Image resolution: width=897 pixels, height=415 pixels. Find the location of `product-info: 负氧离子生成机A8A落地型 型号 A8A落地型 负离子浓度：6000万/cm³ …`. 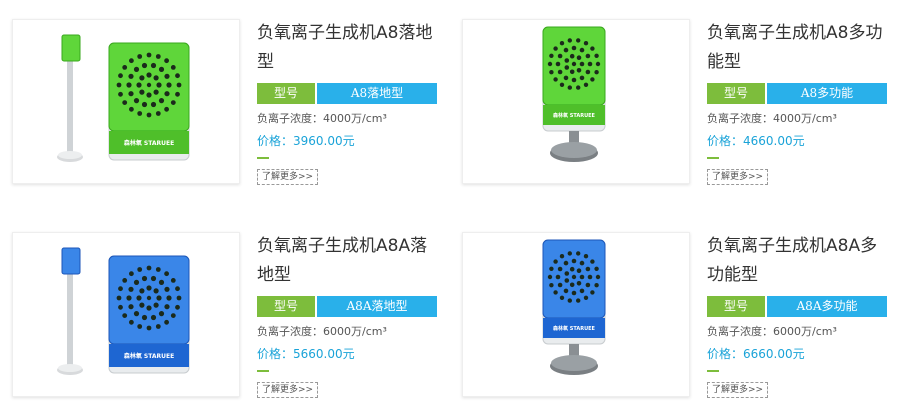

product-info: 负氧离子生成机A8A落地型 型号 A8A落地型 负离子浓度：6000万/cm³ … is located at coordinates (347, 315).